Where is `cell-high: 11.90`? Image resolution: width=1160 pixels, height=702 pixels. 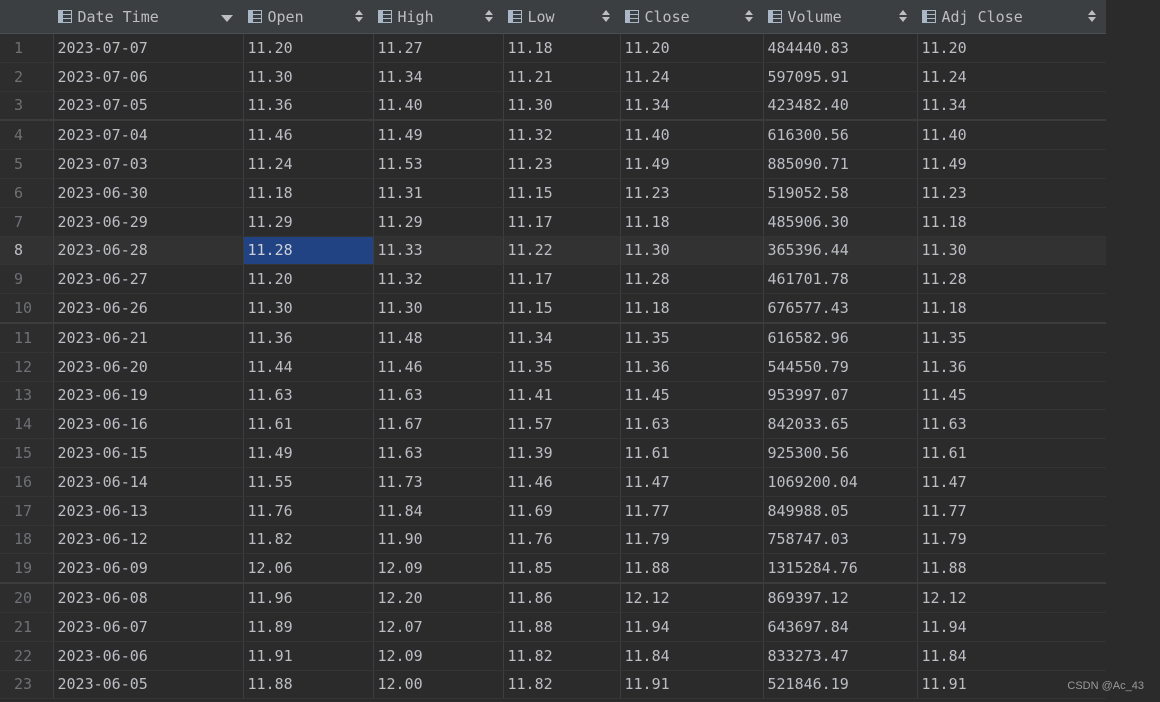 cell-high: 11.90 is located at coordinates (438, 540).